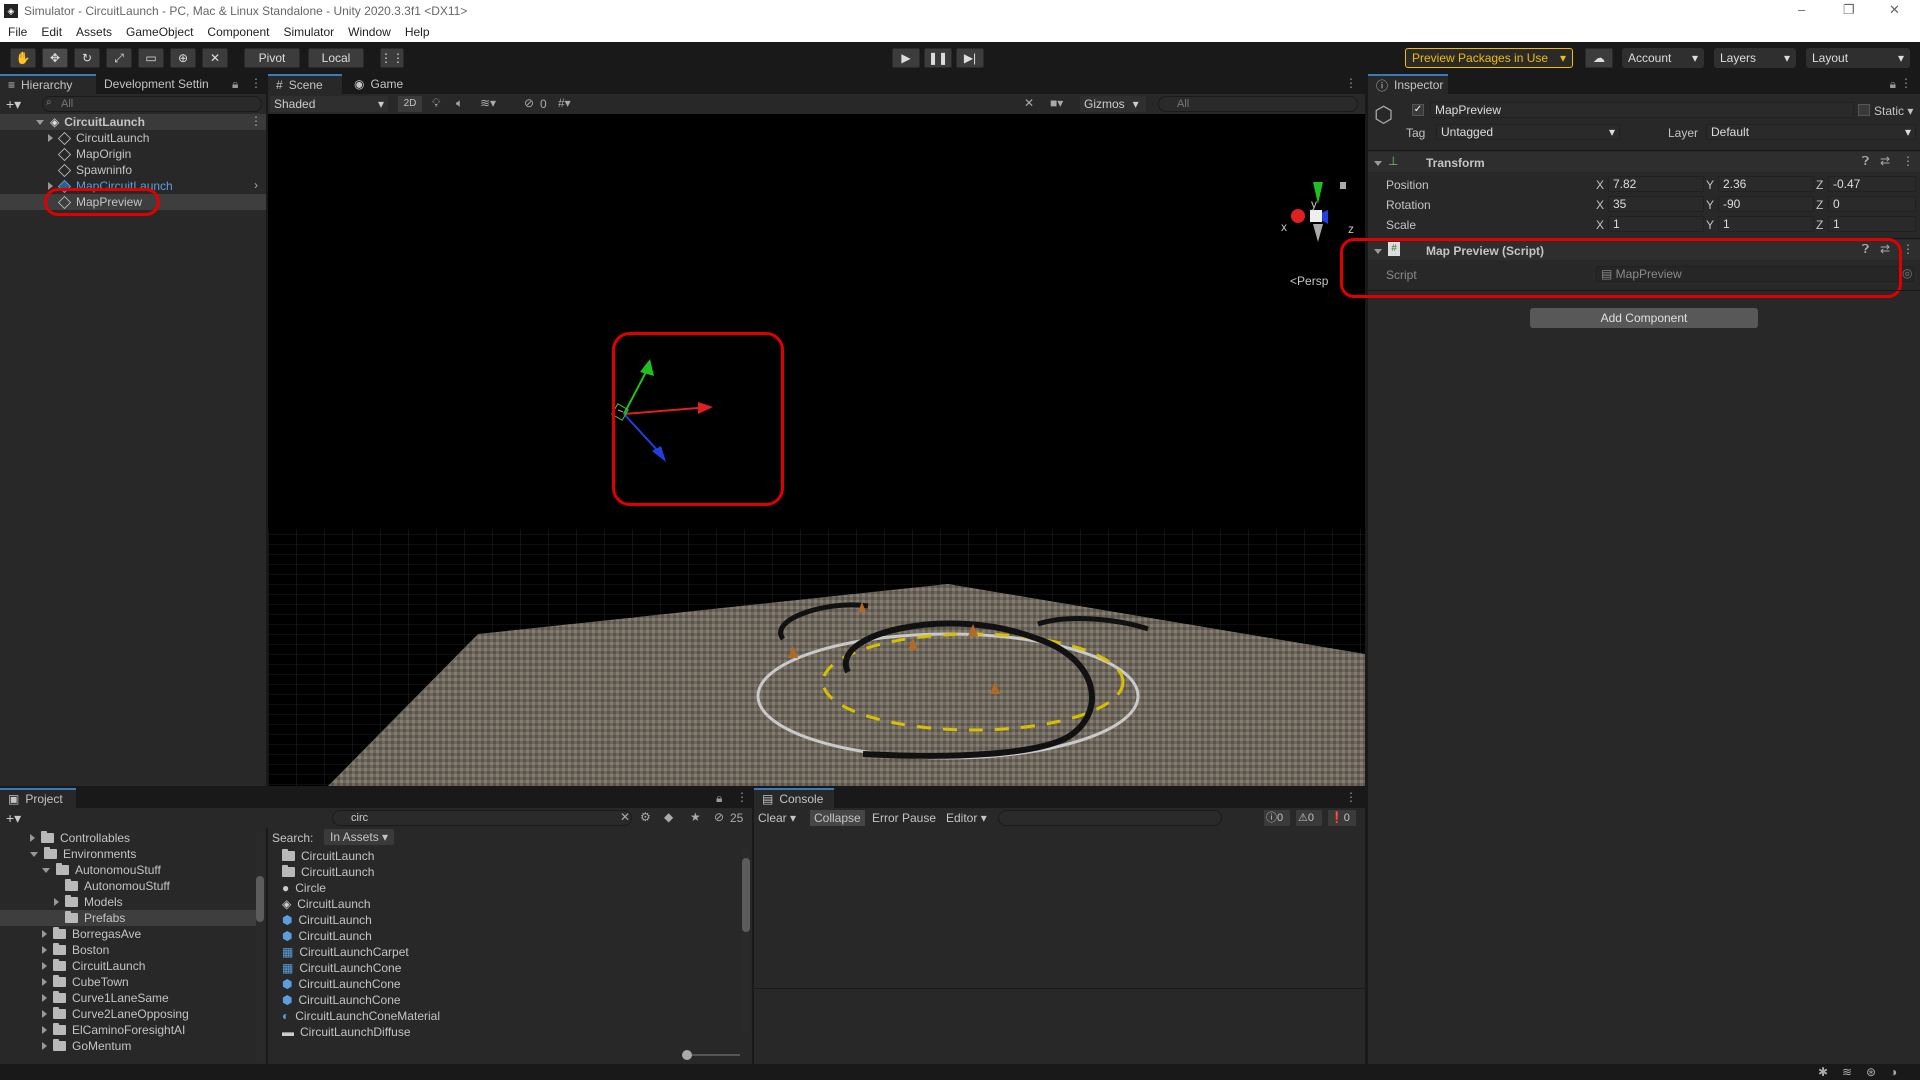 Image resolution: width=1920 pixels, height=1080 pixels. Describe the element at coordinates (482, 818) in the screenshot. I see `project-search-input: circ` at that location.